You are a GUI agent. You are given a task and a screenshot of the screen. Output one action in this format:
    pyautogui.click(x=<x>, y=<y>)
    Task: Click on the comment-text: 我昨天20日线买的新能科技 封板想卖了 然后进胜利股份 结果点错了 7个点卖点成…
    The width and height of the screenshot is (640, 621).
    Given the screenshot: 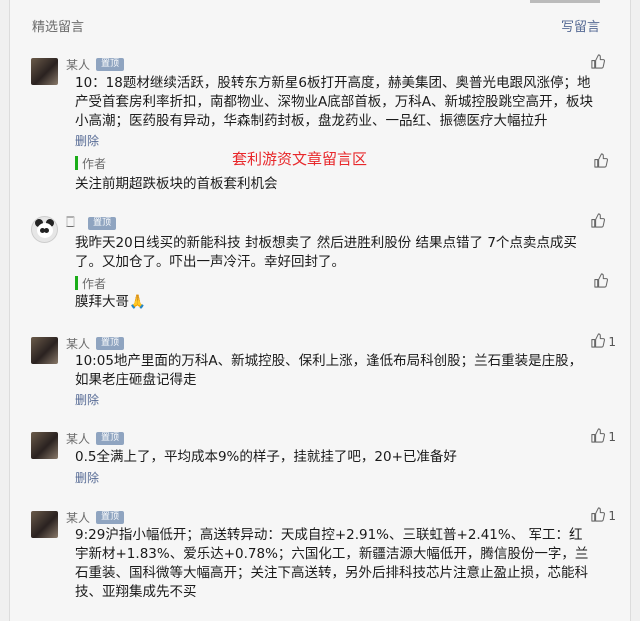 What is the action you would take?
    pyautogui.click(x=326, y=252)
    